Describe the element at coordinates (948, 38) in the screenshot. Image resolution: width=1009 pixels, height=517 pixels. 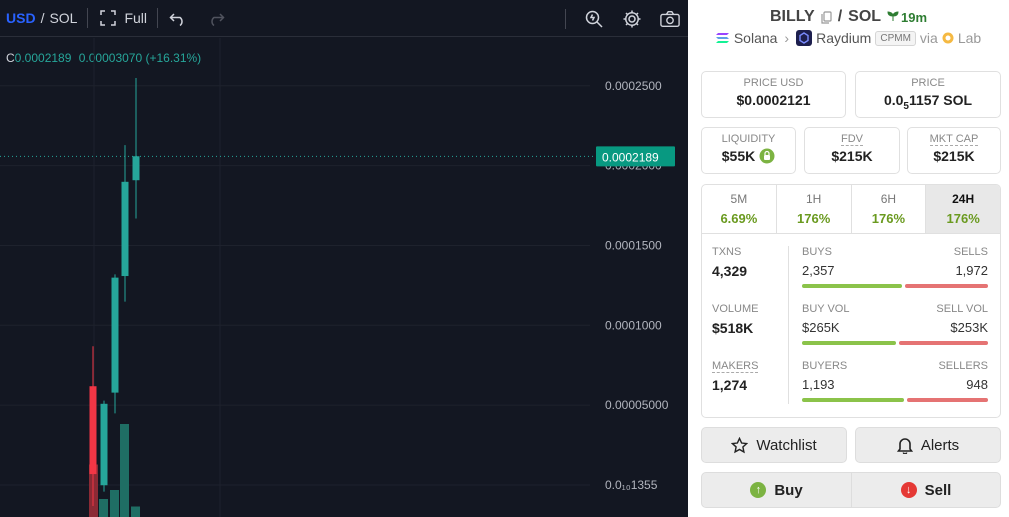
I see `lab-icon` at that location.